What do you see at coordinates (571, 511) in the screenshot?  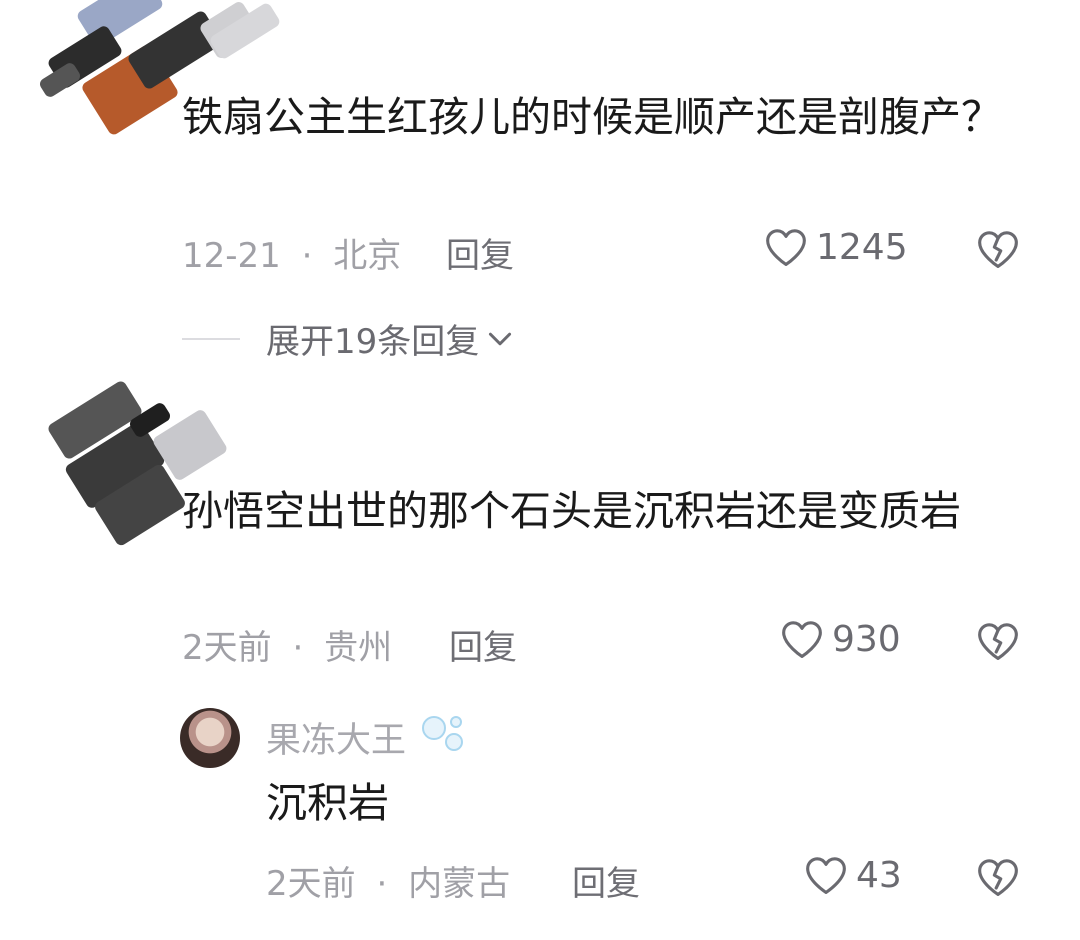 I see `comment-text: 孙悟空出世的那个石头是沉积岩还是变质岩` at bounding box center [571, 511].